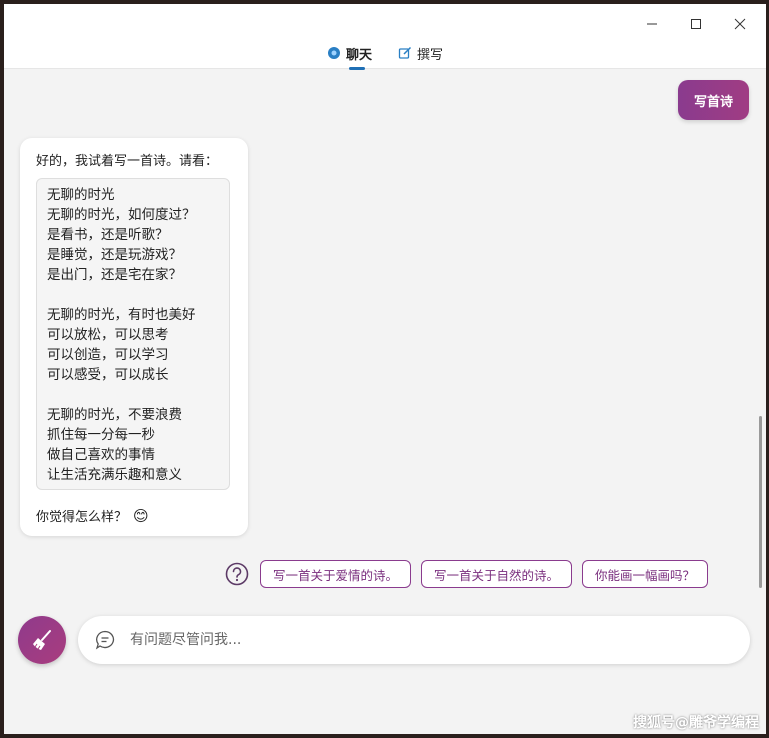  What do you see at coordinates (127, 161) in the screenshot?
I see `bot-intro-text: 好的，我试着写一首诗。请看：` at bounding box center [127, 161].